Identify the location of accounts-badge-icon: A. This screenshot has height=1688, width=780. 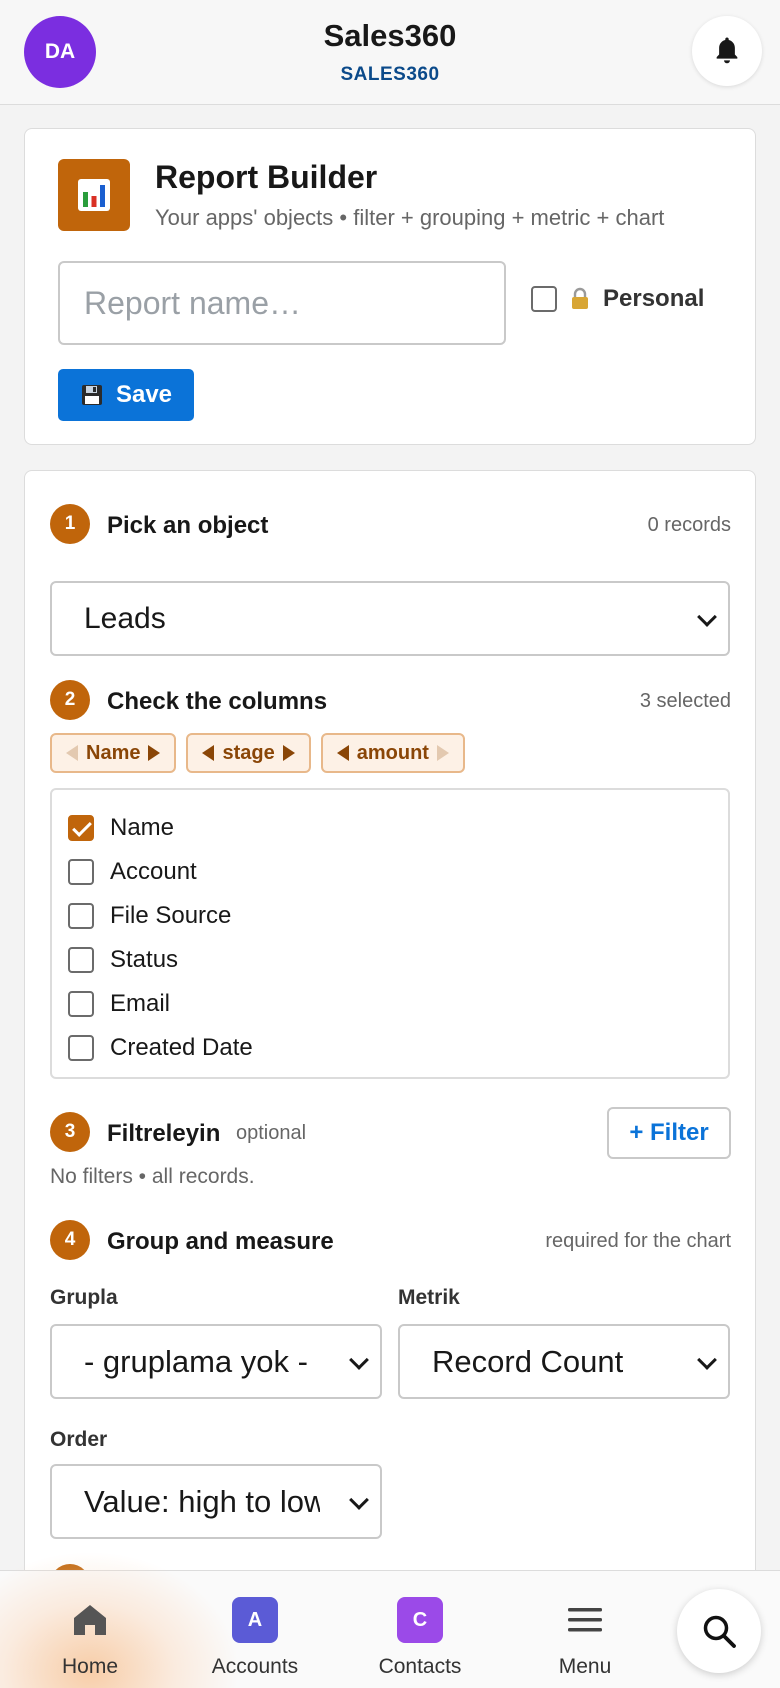
(255, 1620).